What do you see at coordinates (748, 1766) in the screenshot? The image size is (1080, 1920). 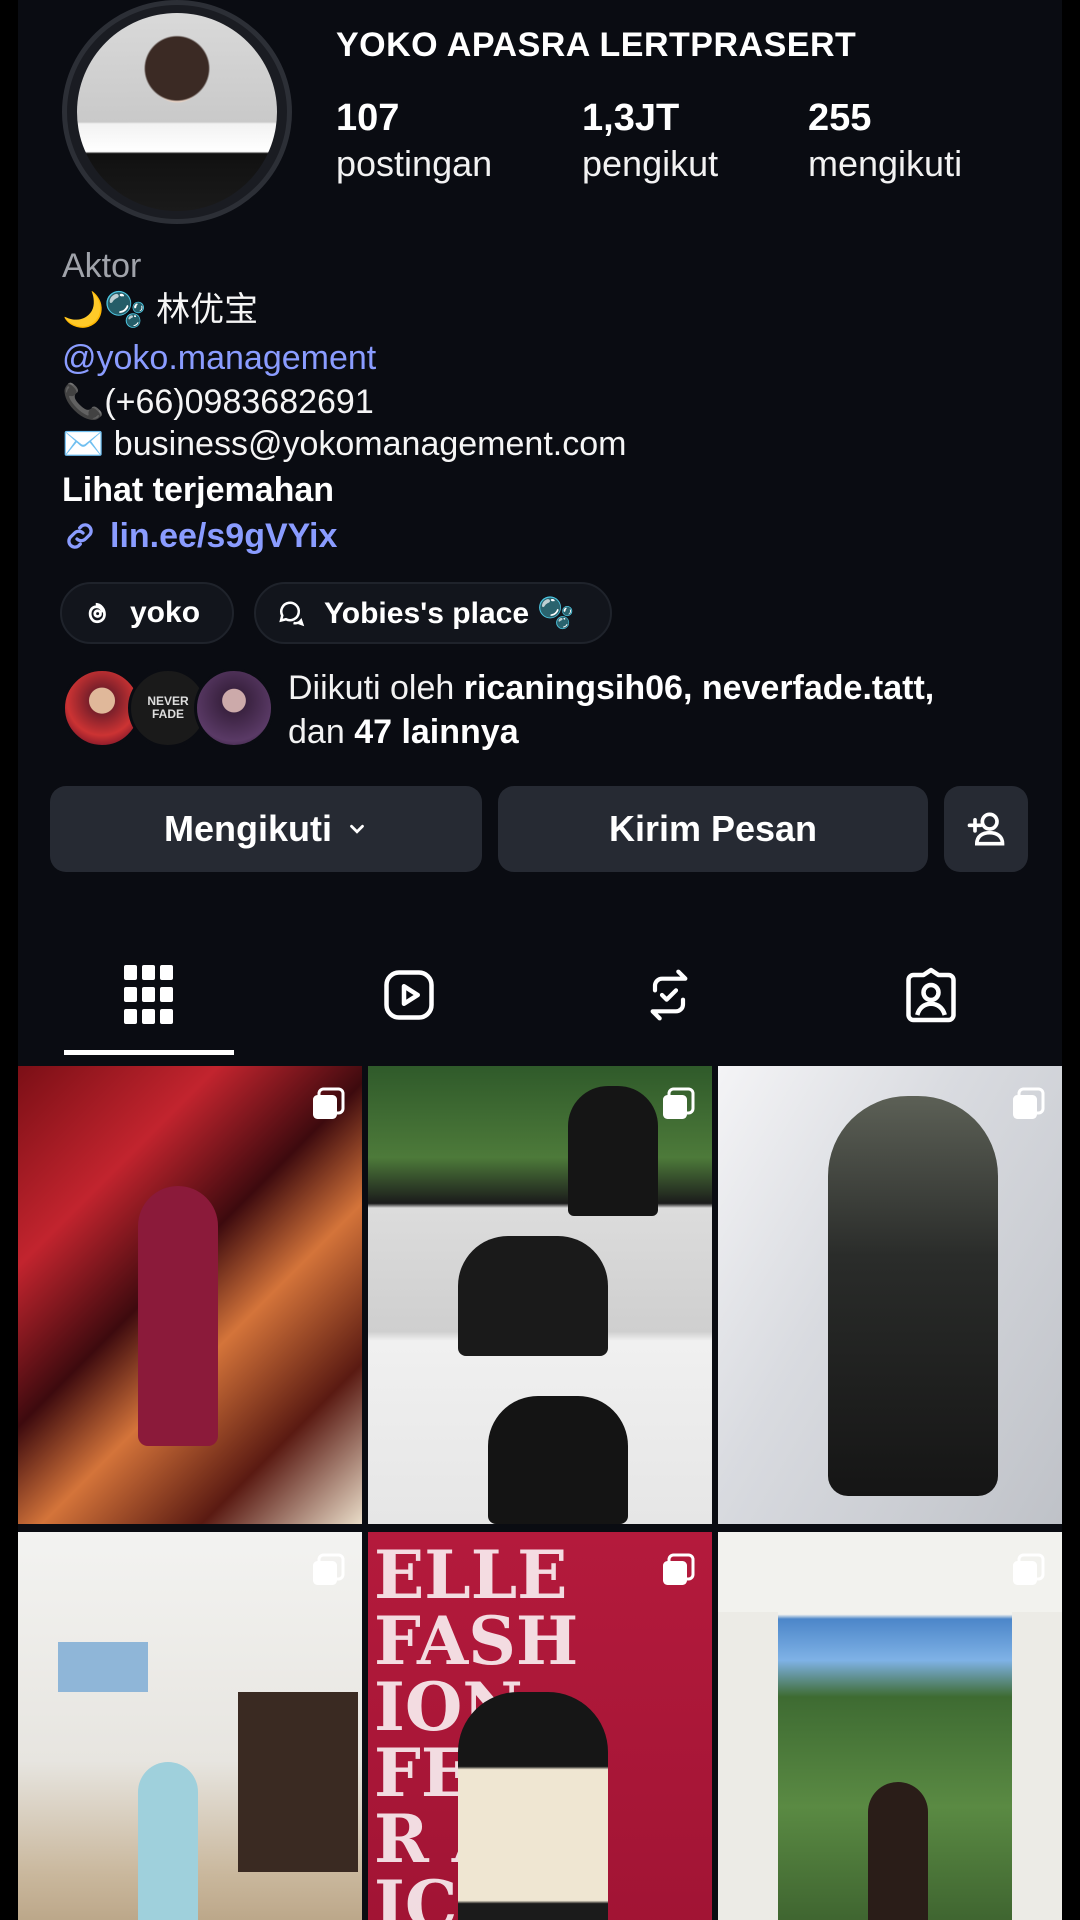 I see `post-6-pillar-left` at bounding box center [748, 1766].